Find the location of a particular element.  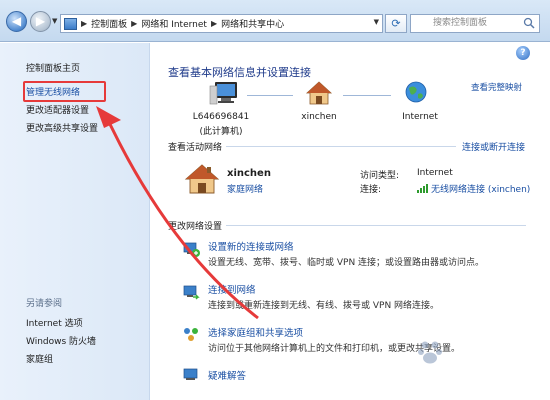

task-troubleshoot-link: 疑难解答 is located at coordinates (227, 375).